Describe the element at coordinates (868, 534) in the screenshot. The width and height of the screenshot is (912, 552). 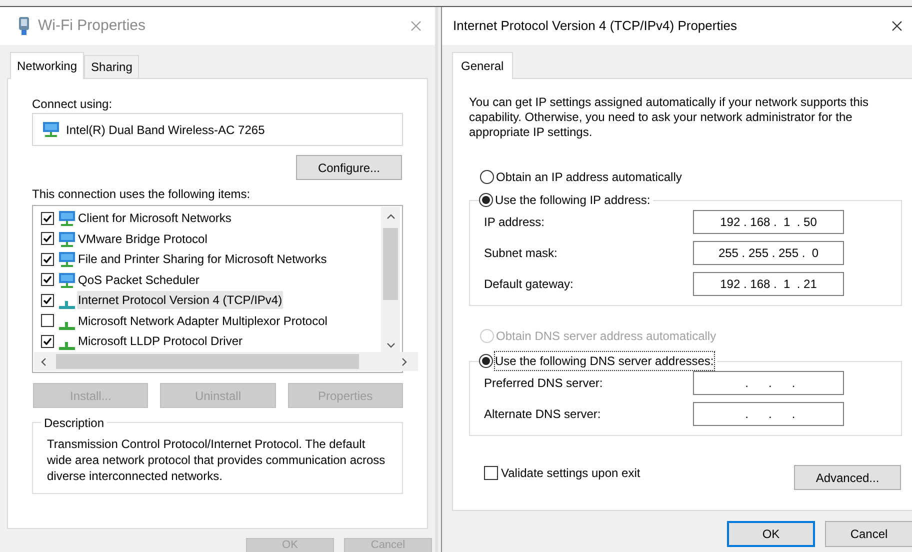
I see `dialog-button: Cancel` at that location.